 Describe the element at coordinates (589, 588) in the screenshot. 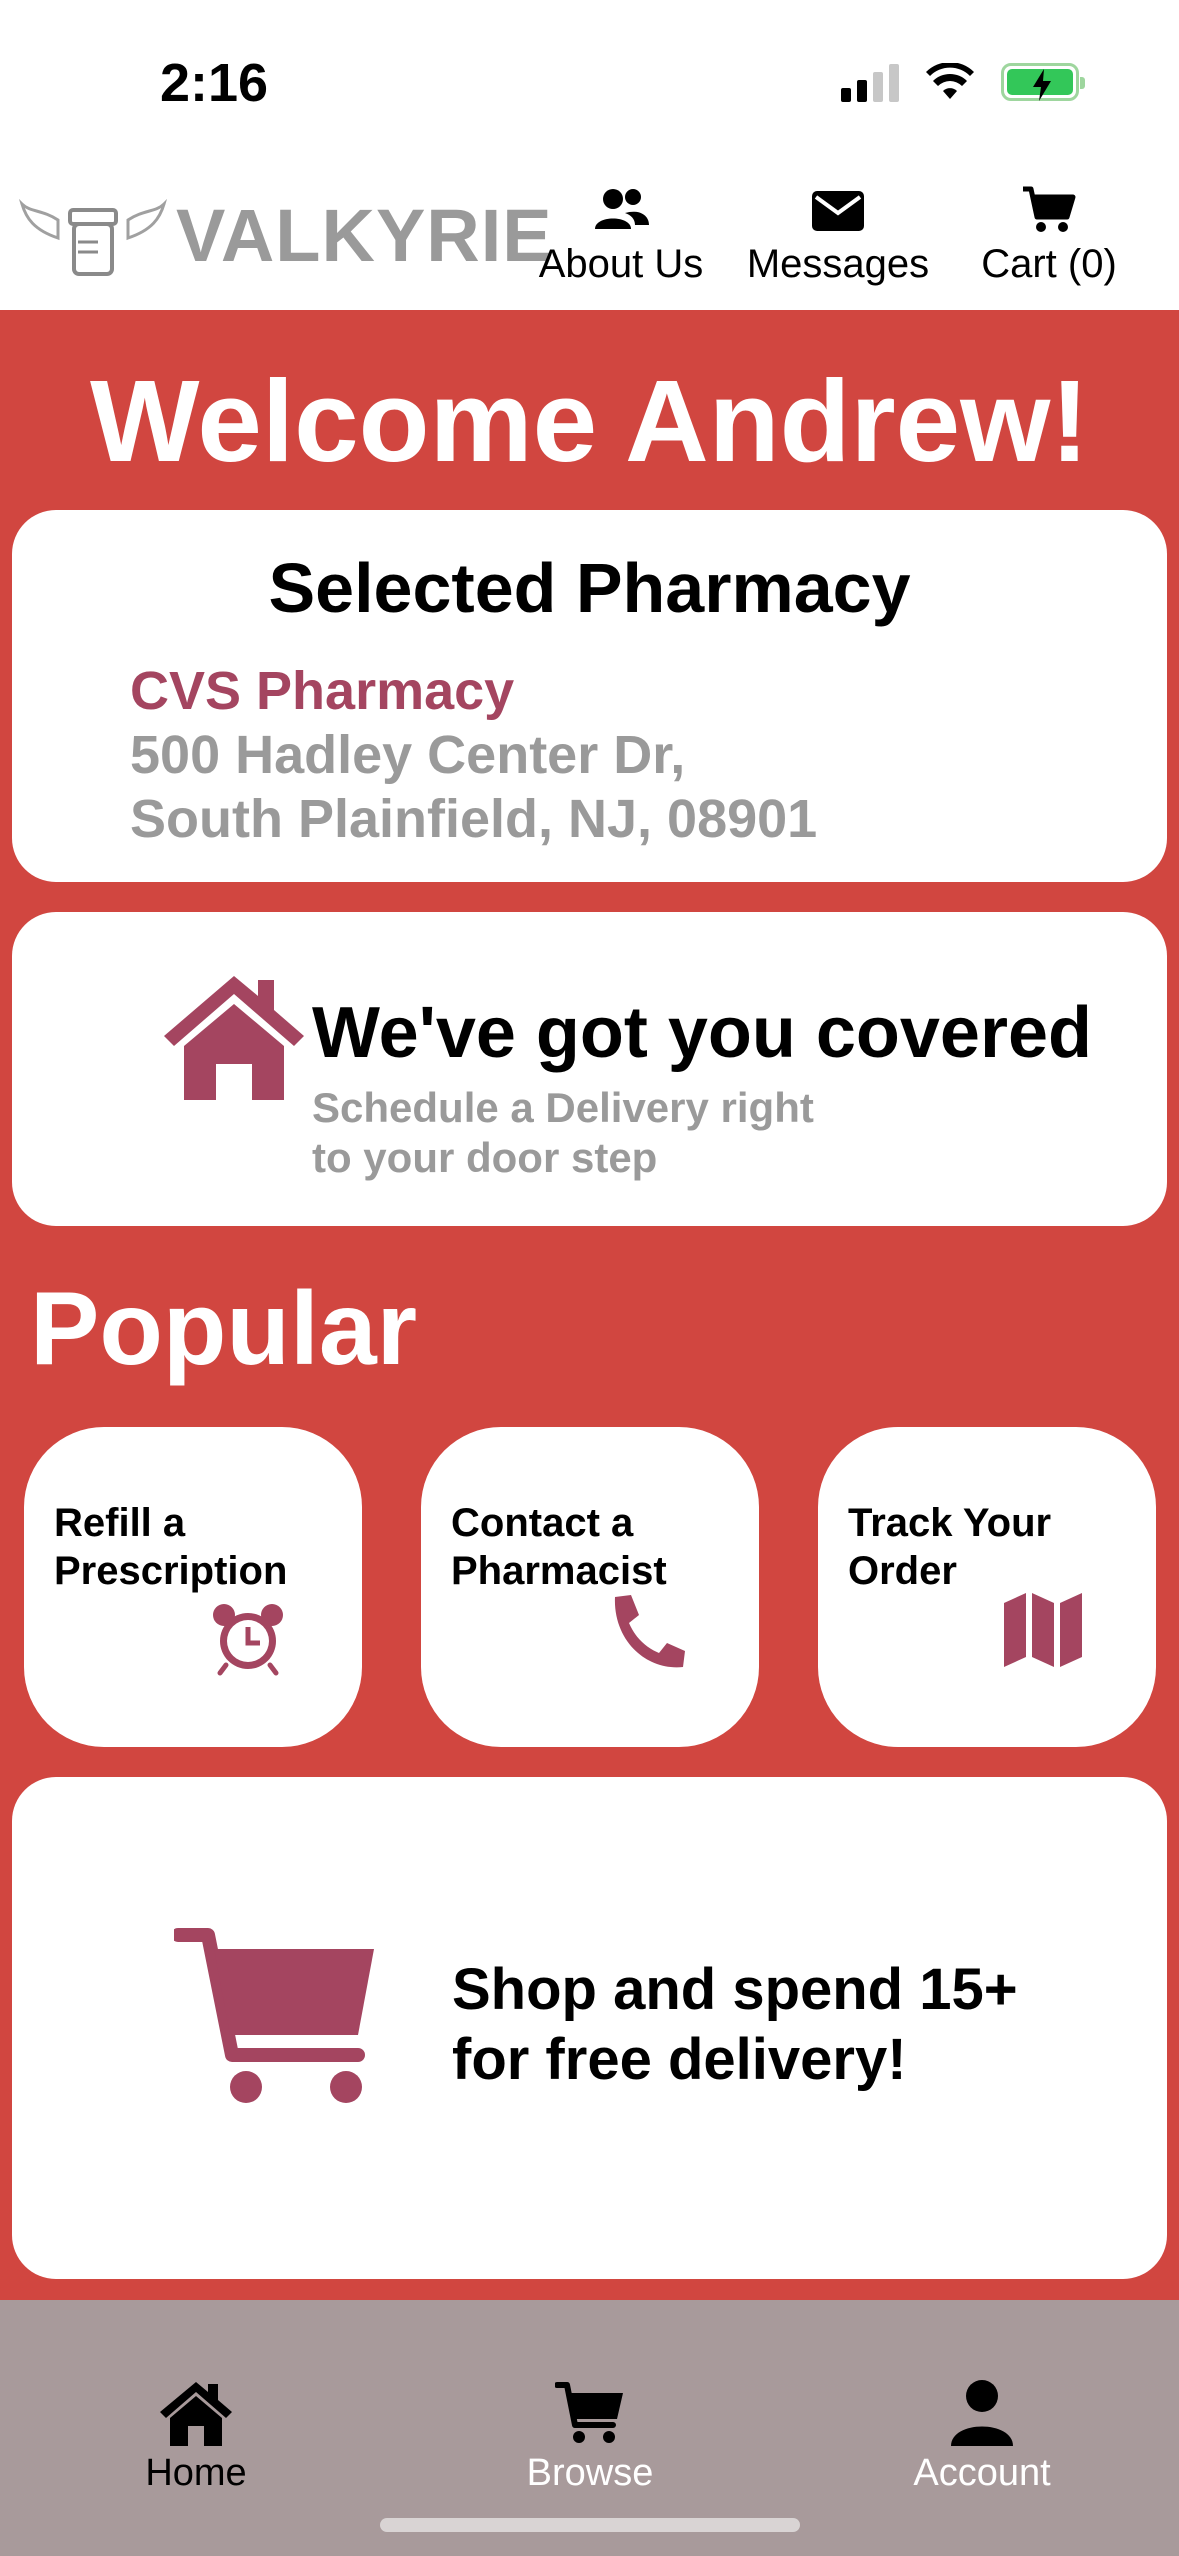

I see `selected-pharmacy-title: Selected Pharmacy` at that location.